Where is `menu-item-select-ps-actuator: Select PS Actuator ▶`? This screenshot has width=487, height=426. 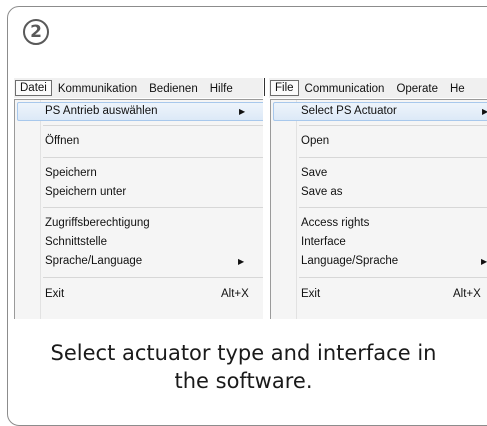 menu-item-select-ps-actuator: Select PS Actuator ▶ is located at coordinates (380, 111).